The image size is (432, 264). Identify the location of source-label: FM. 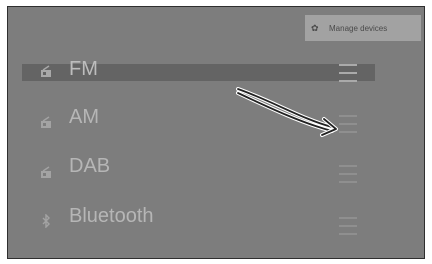
(83, 69).